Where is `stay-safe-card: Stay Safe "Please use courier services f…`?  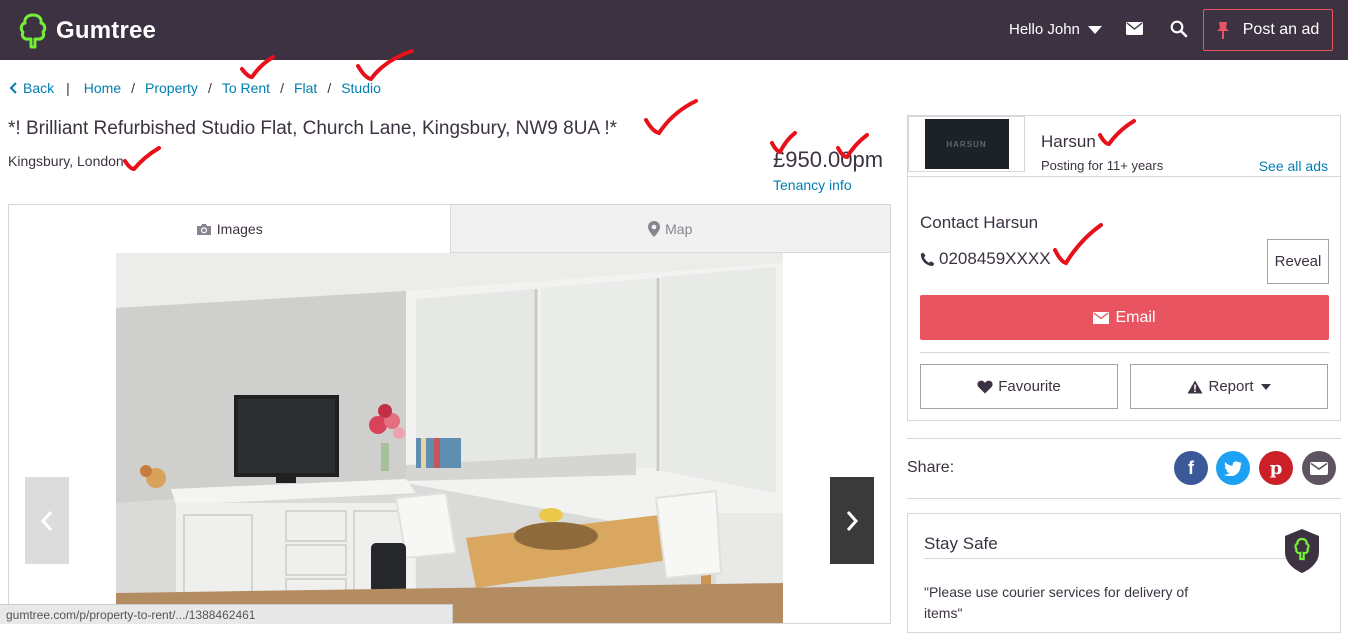 stay-safe-card: Stay Safe "Please use courier services f… is located at coordinates (1124, 573).